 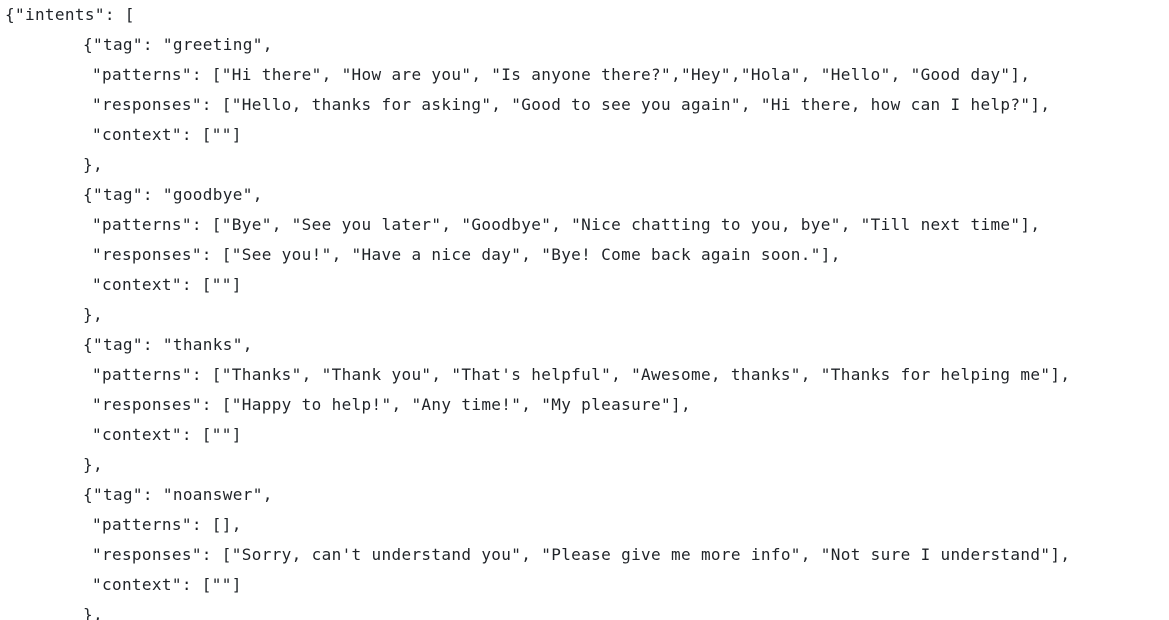 I want to click on code-line-close-thanks: },, so click(x=93, y=464).